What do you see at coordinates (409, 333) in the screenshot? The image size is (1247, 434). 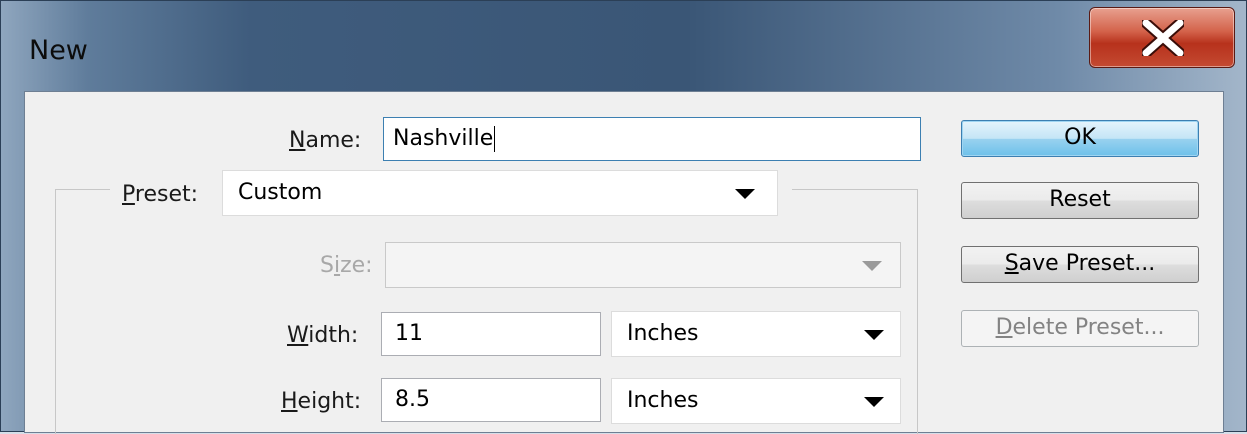 I see `width-input-value: 11` at bounding box center [409, 333].